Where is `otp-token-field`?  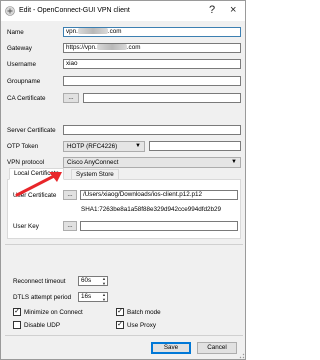
otp-token-field is located at coordinates (195, 146).